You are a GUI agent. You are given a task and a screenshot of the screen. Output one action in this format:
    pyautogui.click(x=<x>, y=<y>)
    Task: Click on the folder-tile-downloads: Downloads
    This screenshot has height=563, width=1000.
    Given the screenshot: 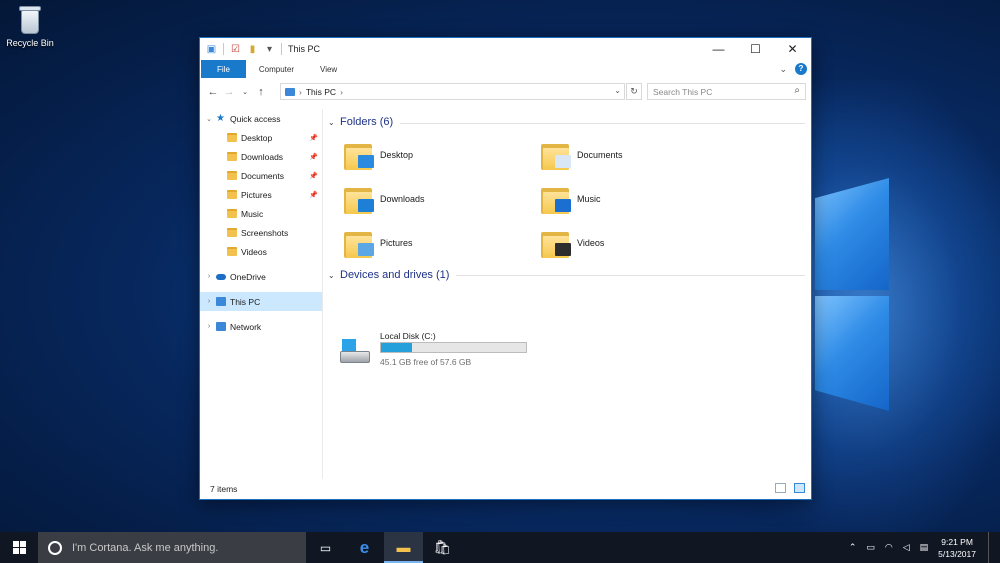 What is the action you would take?
    pyautogui.click(x=421, y=199)
    